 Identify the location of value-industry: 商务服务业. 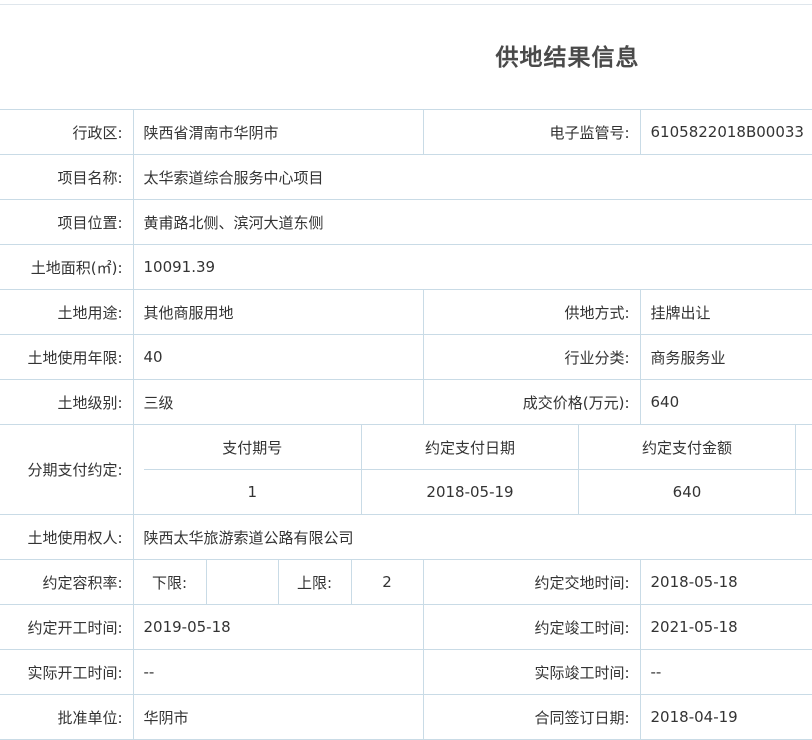
(726, 357).